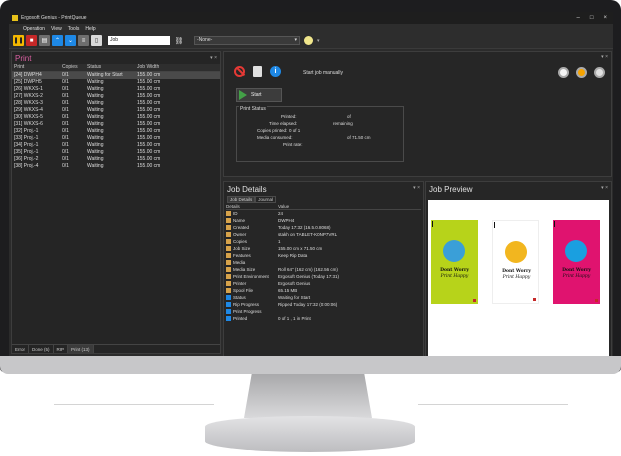 The width and height of the screenshot is (621, 456). I want to click on tab-done: Done (5), so click(41, 349).